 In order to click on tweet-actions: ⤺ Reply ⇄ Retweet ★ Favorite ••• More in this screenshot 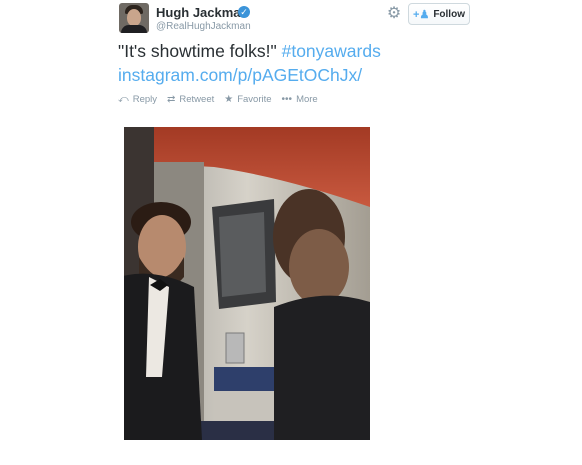, I will do `click(218, 99)`.